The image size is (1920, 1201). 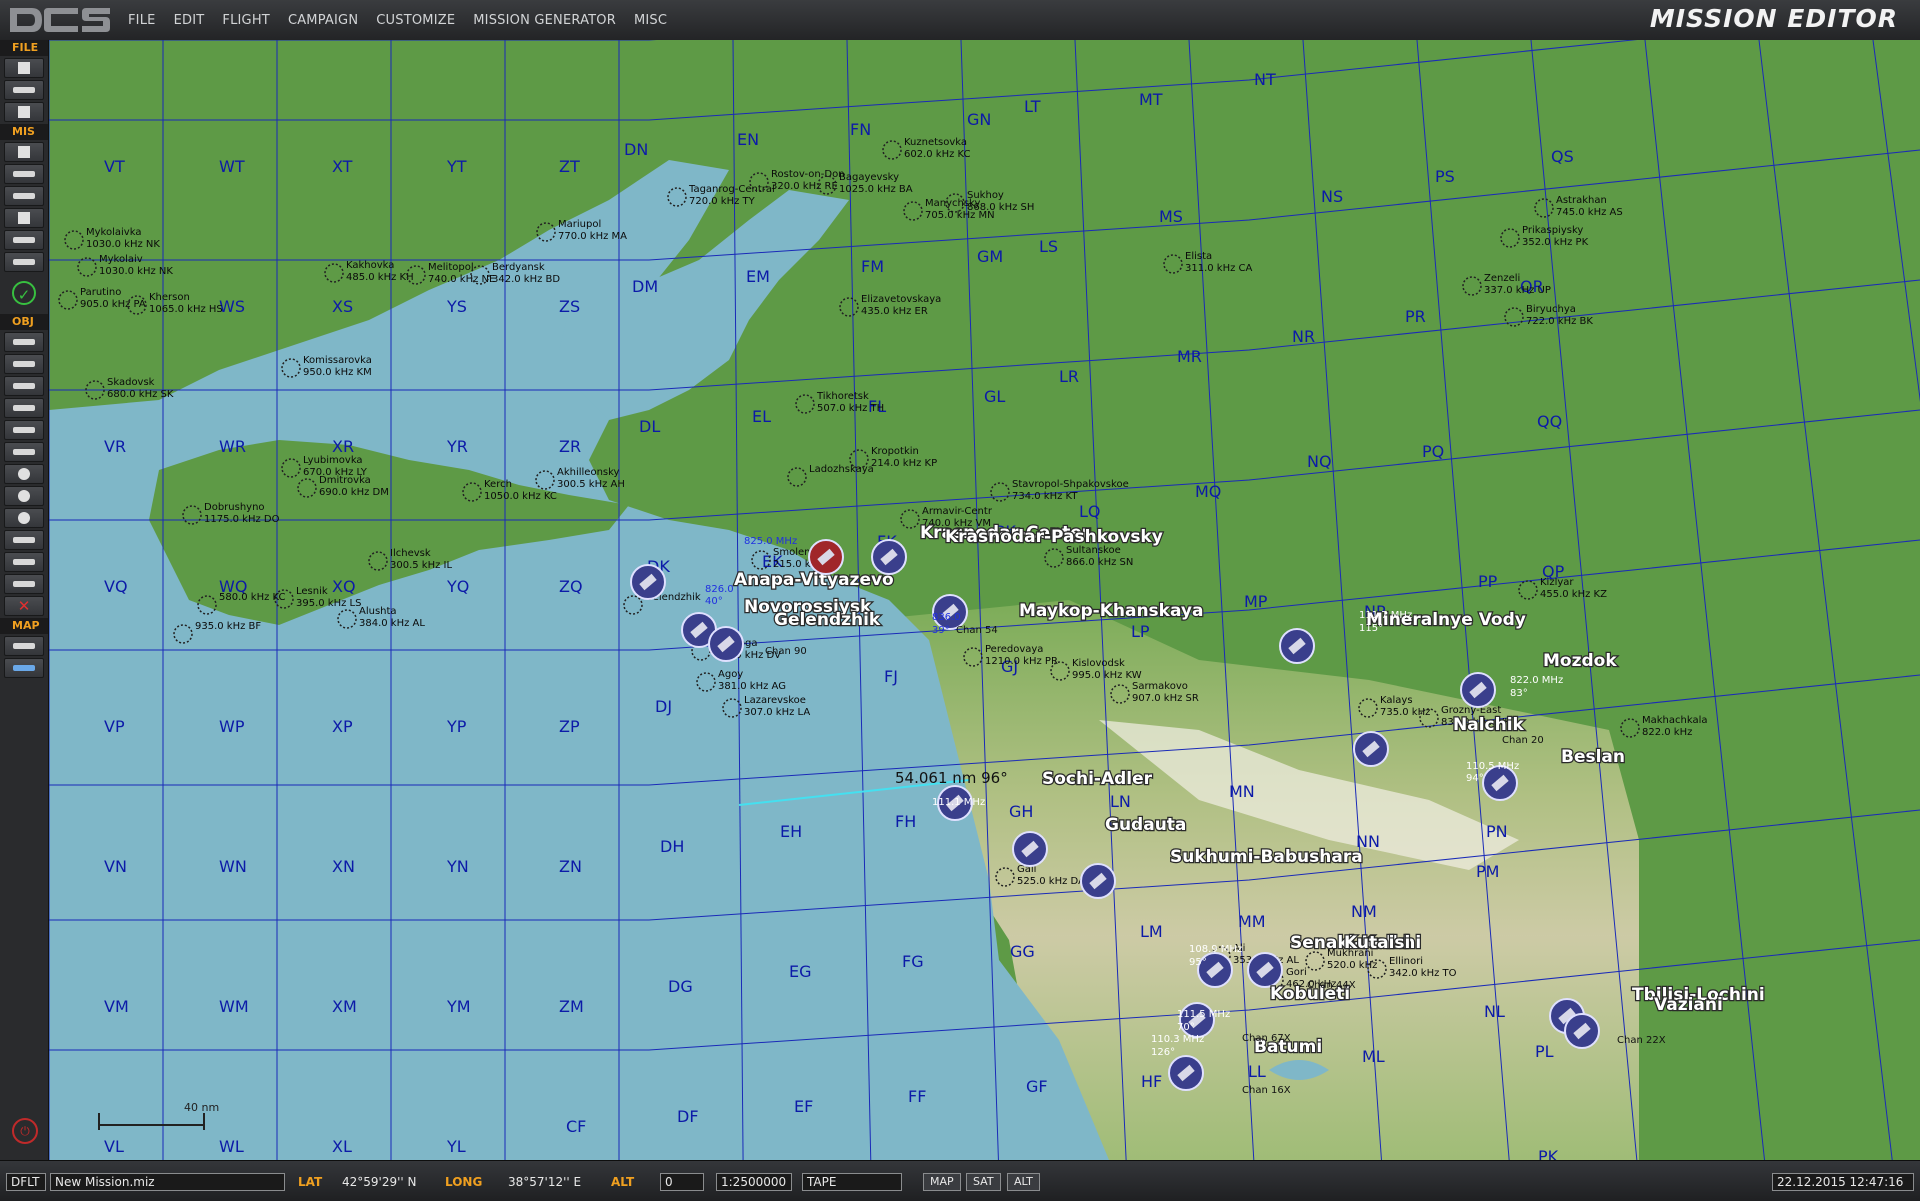 What do you see at coordinates (814, 580) in the screenshot?
I see `airport-name: Anapa-Vityazevo` at bounding box center [814, 580].